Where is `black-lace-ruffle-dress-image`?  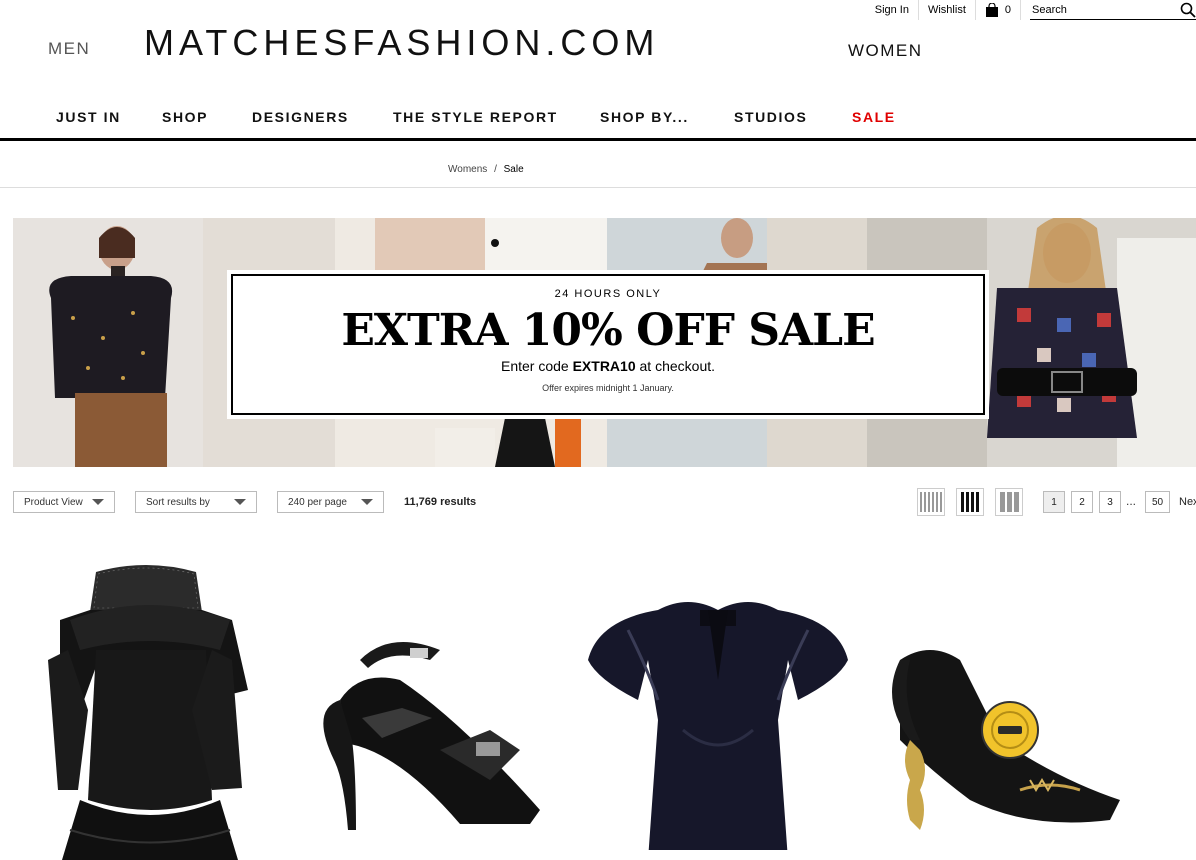
black-lace-ruffle-dress-image is located at coordinates (148, 712).